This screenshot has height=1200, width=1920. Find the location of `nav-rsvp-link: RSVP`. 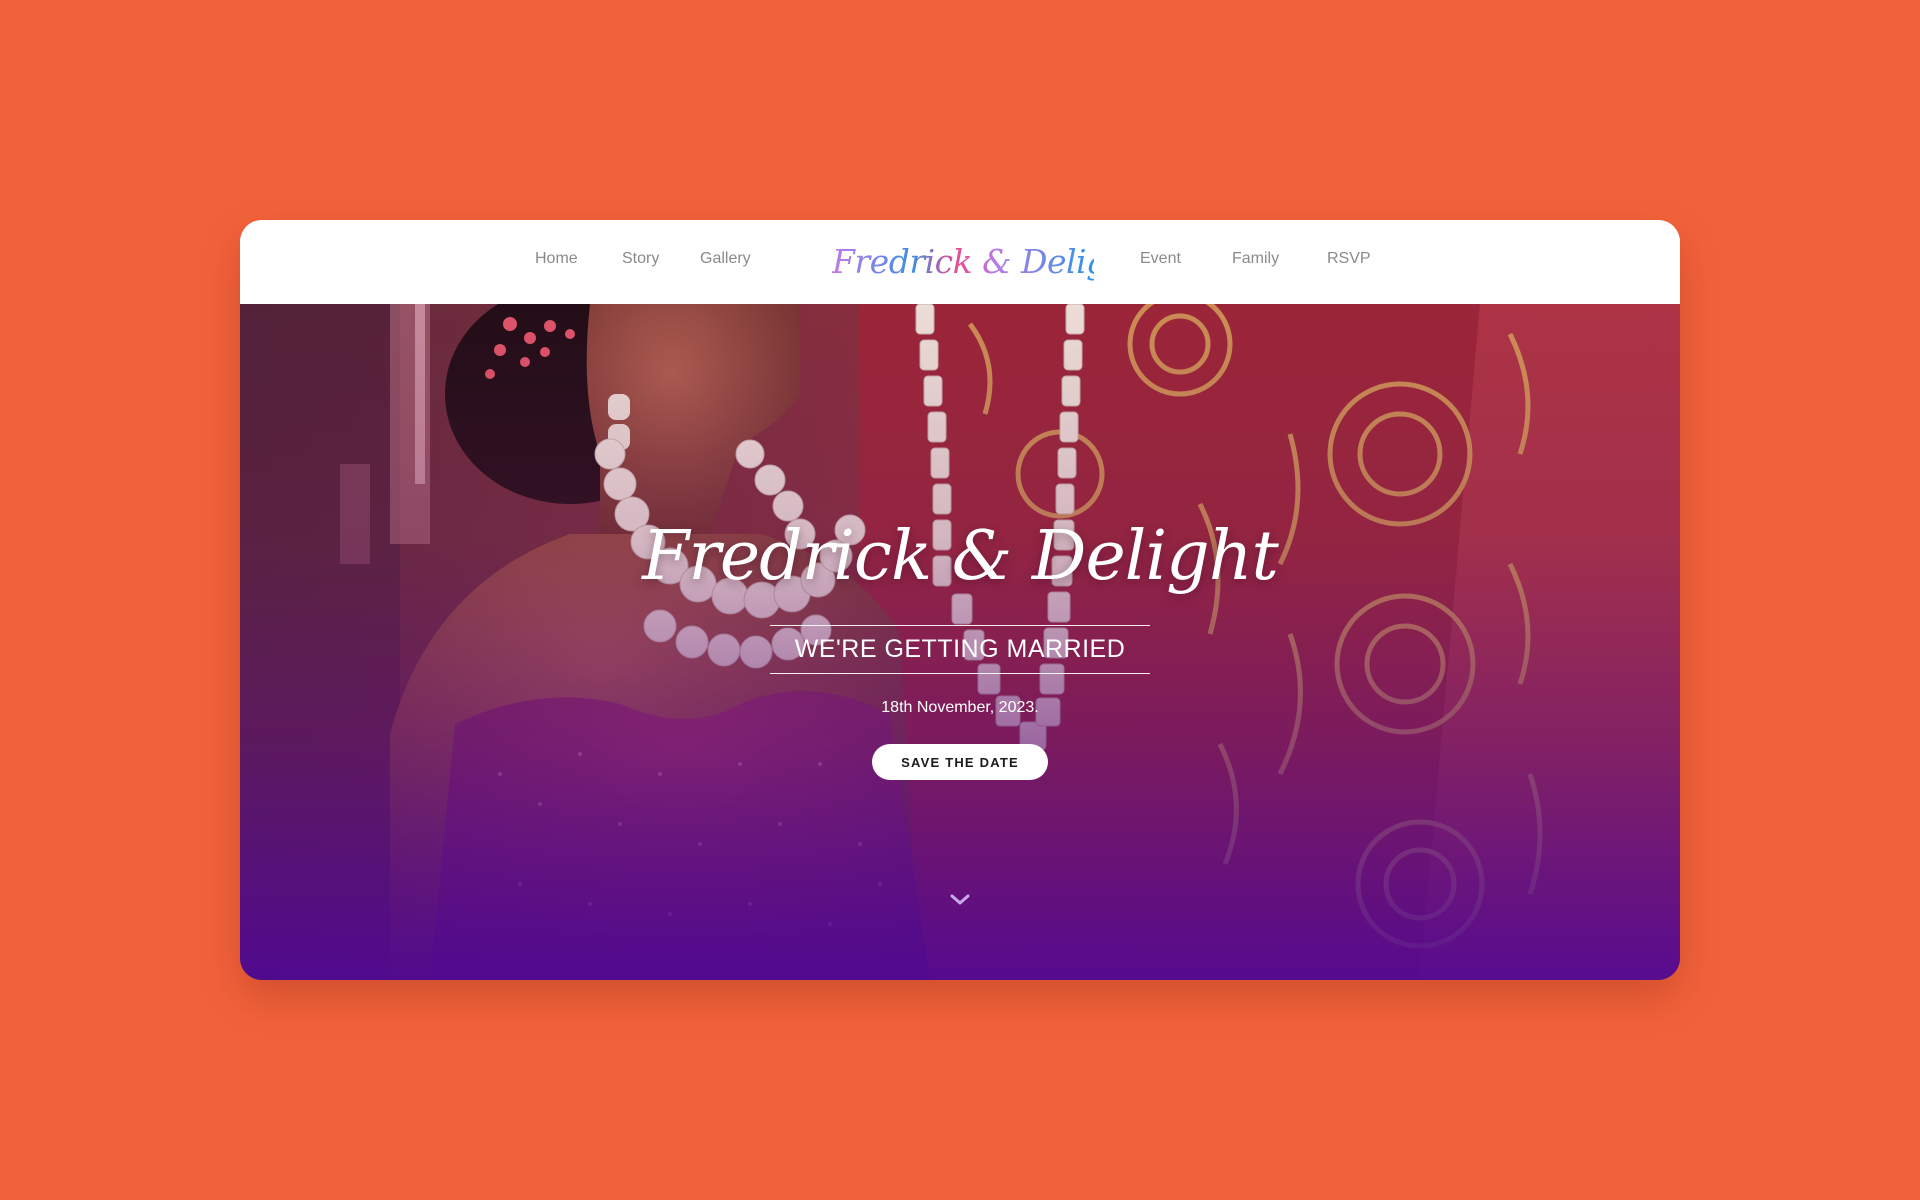

nav-rsvp-link: RSVP is located at coordinates (1349, 259).